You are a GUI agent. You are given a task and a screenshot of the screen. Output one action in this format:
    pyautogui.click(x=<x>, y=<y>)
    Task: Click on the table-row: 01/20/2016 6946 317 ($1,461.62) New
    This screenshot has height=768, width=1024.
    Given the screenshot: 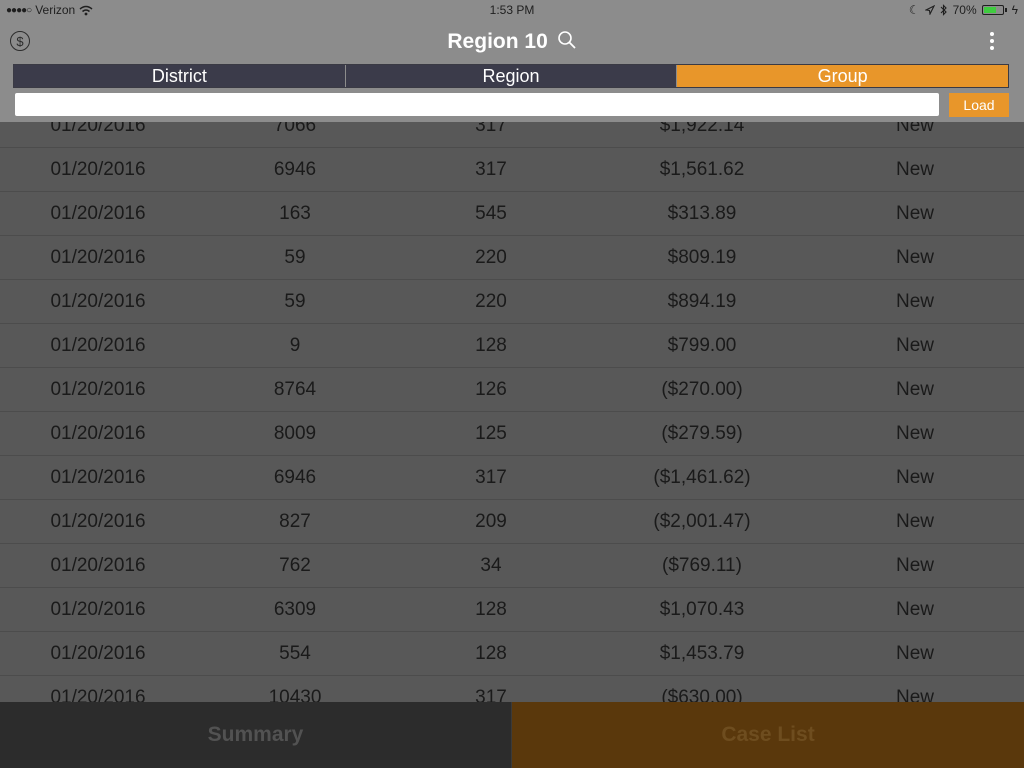 What is the action you would take?
    pyautogui.click(x=512, y=478)
    